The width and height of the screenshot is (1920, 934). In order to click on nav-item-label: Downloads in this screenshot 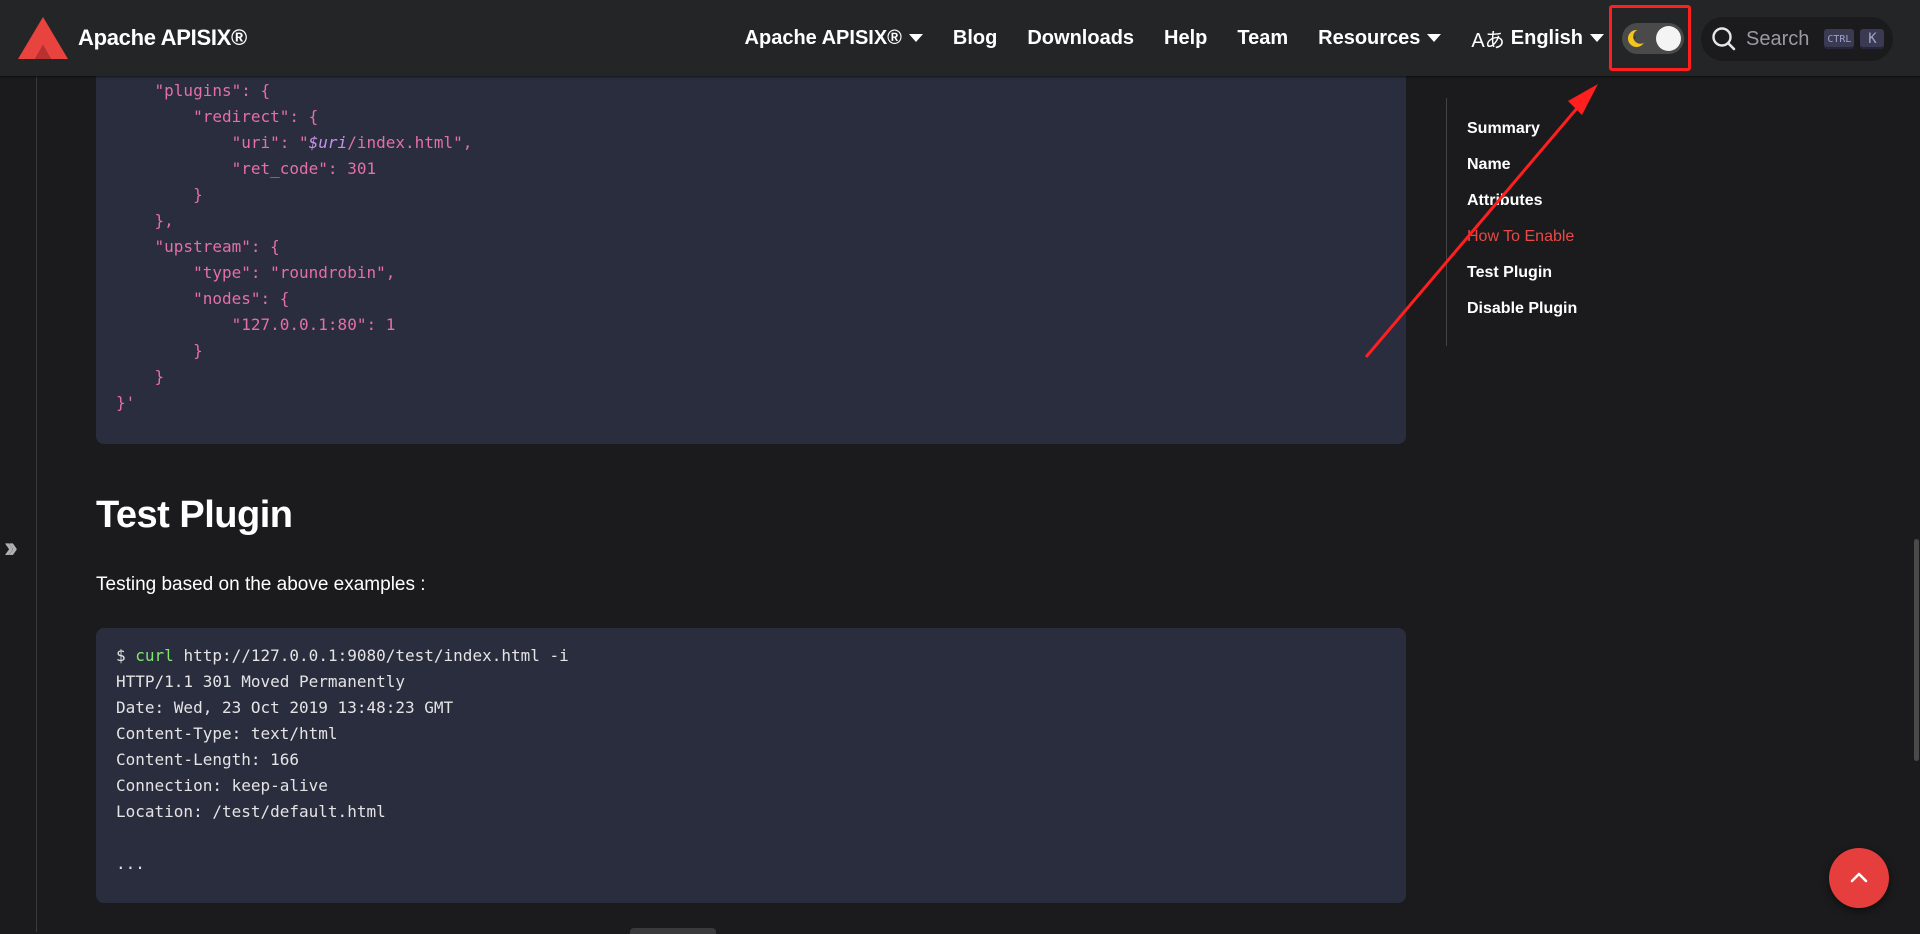, I will do `click(1081, 37)`.